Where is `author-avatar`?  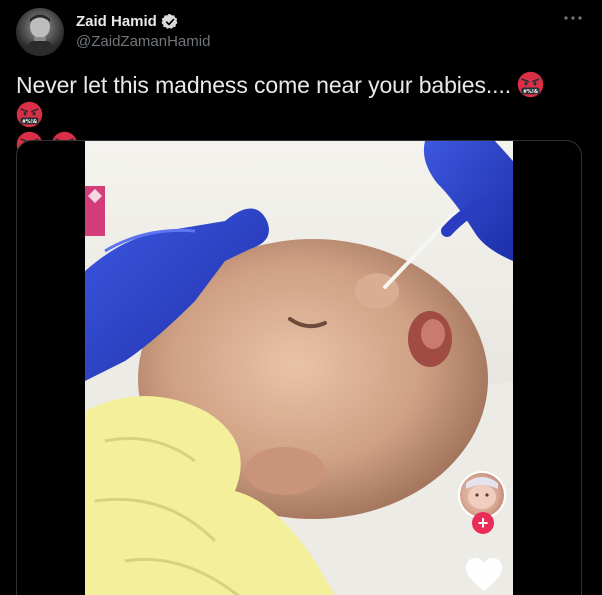
author-avatar is located at coordinates (40, 32).